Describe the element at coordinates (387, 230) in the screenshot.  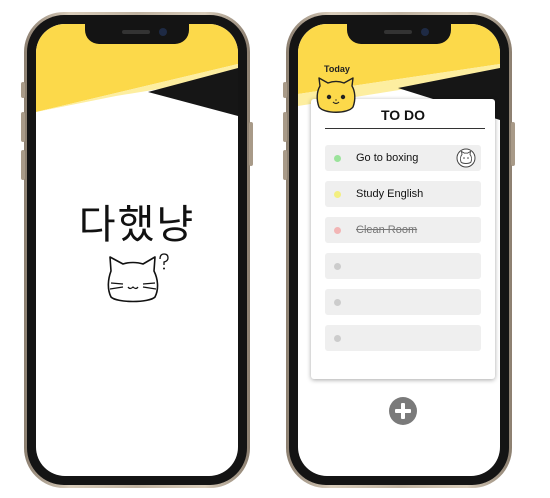
I see `task-label: Clean Room` at that location.